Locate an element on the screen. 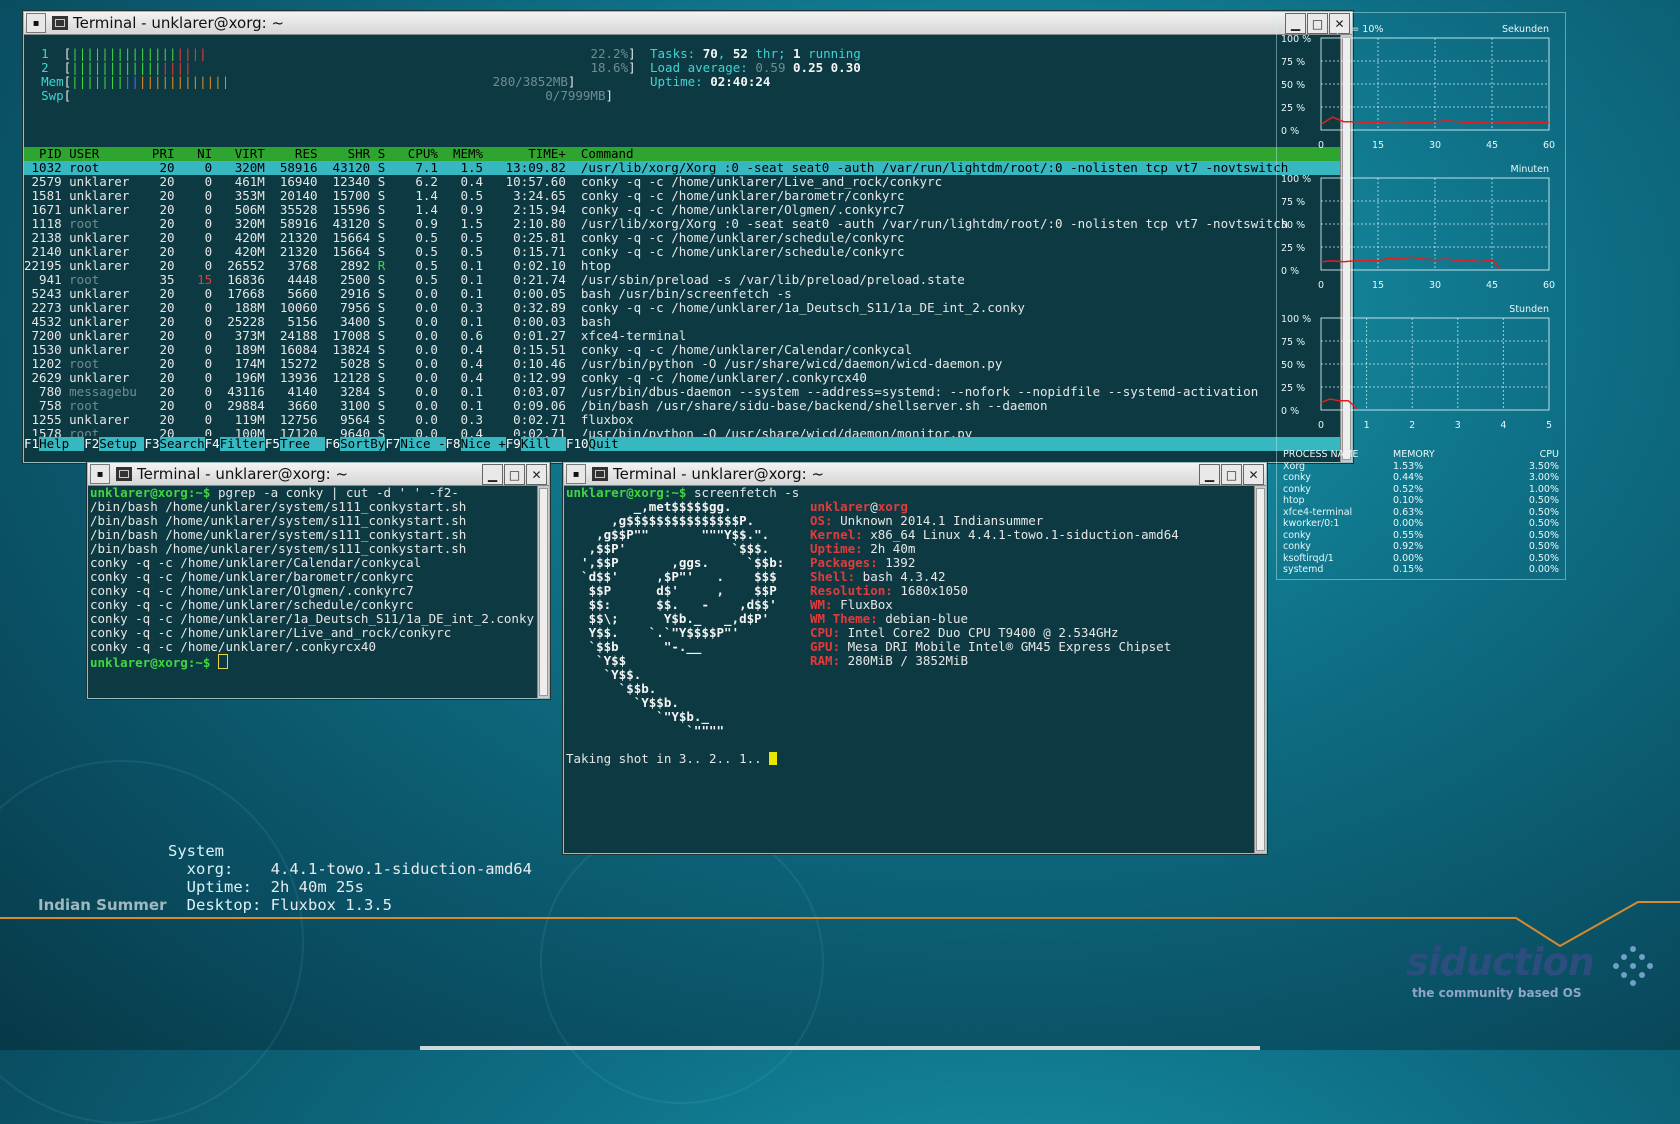  cursor is located at coordinates (773, 758).